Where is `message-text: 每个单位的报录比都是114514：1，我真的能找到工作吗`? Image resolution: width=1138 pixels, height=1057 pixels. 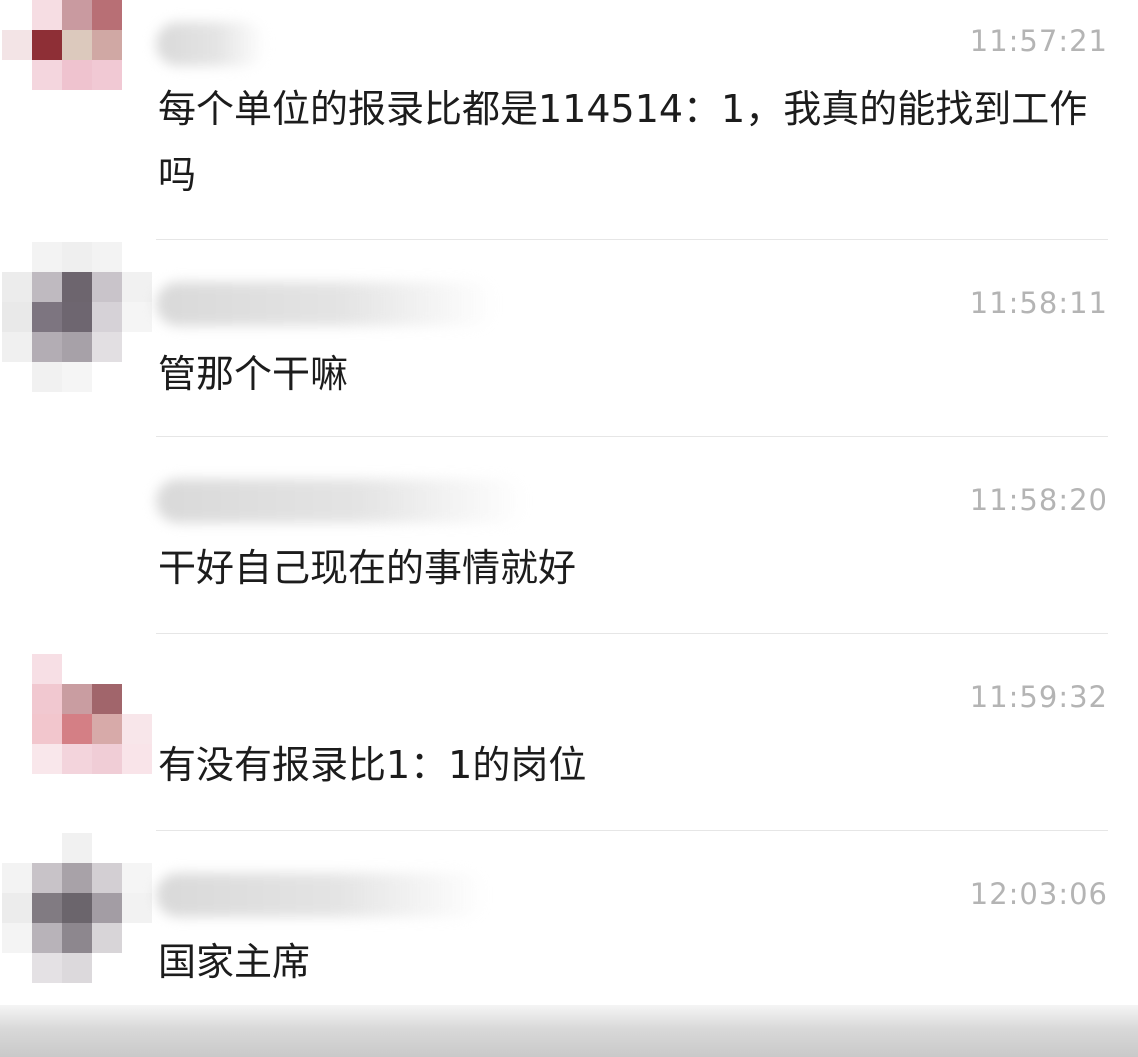 message-text: 每个单位的报录比都是114514：1，我真的能找到工作吗 is located at coordinates (623, 142).